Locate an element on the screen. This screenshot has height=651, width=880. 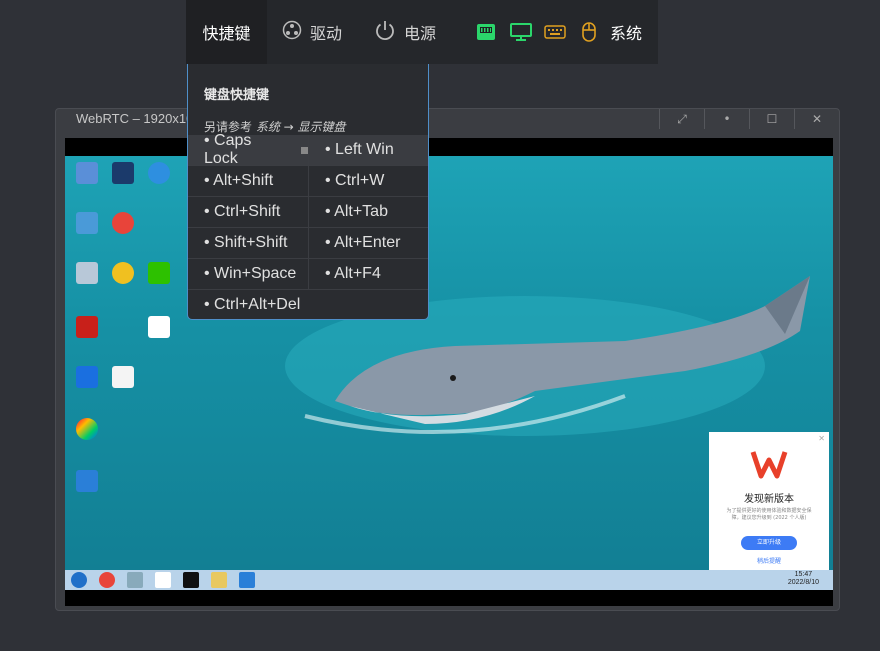
colorful-app-icon is located at coordinates (87, 430).